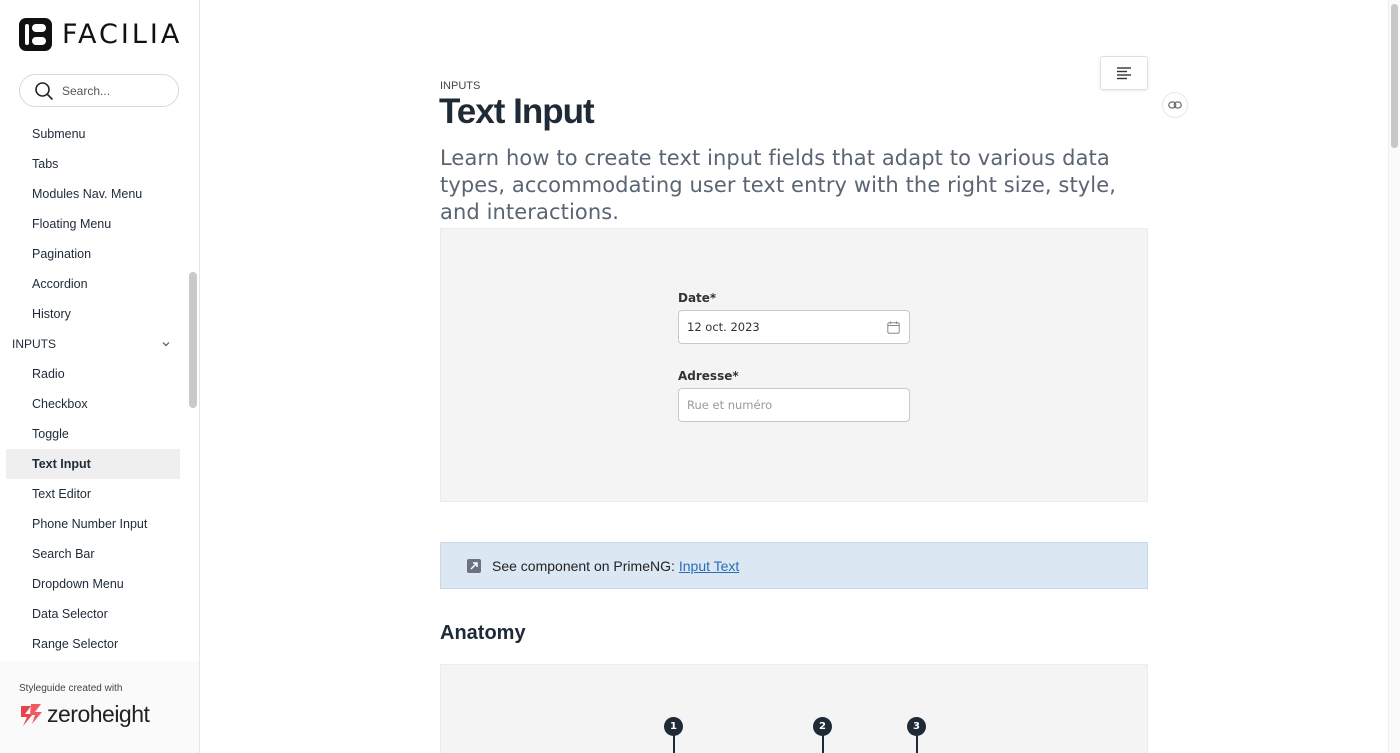 The image size is (1400, 753). What do you see at coordinates (93, 344) in the screenshot?
I see `sidebar-section-inputs: INPUTS` at bounding box center [93, 344].